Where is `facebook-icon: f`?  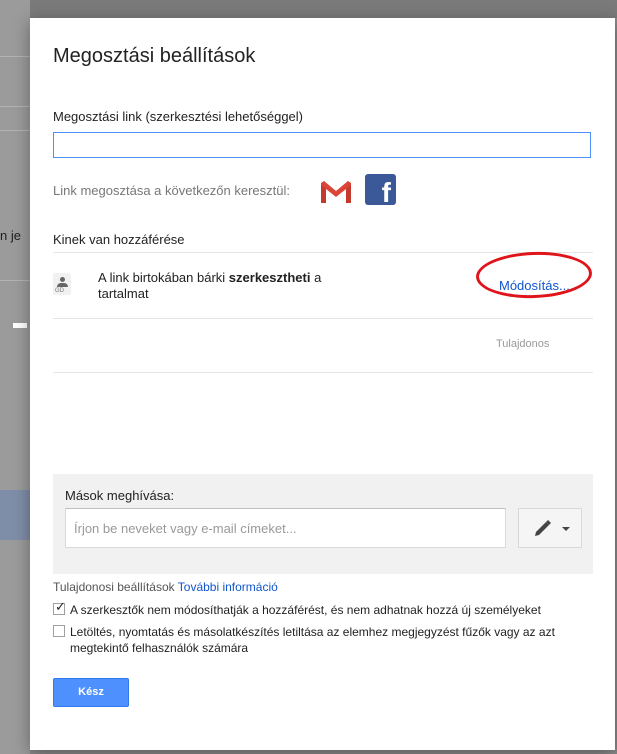 facebook-icon: f is located at coordinates (380, 191).